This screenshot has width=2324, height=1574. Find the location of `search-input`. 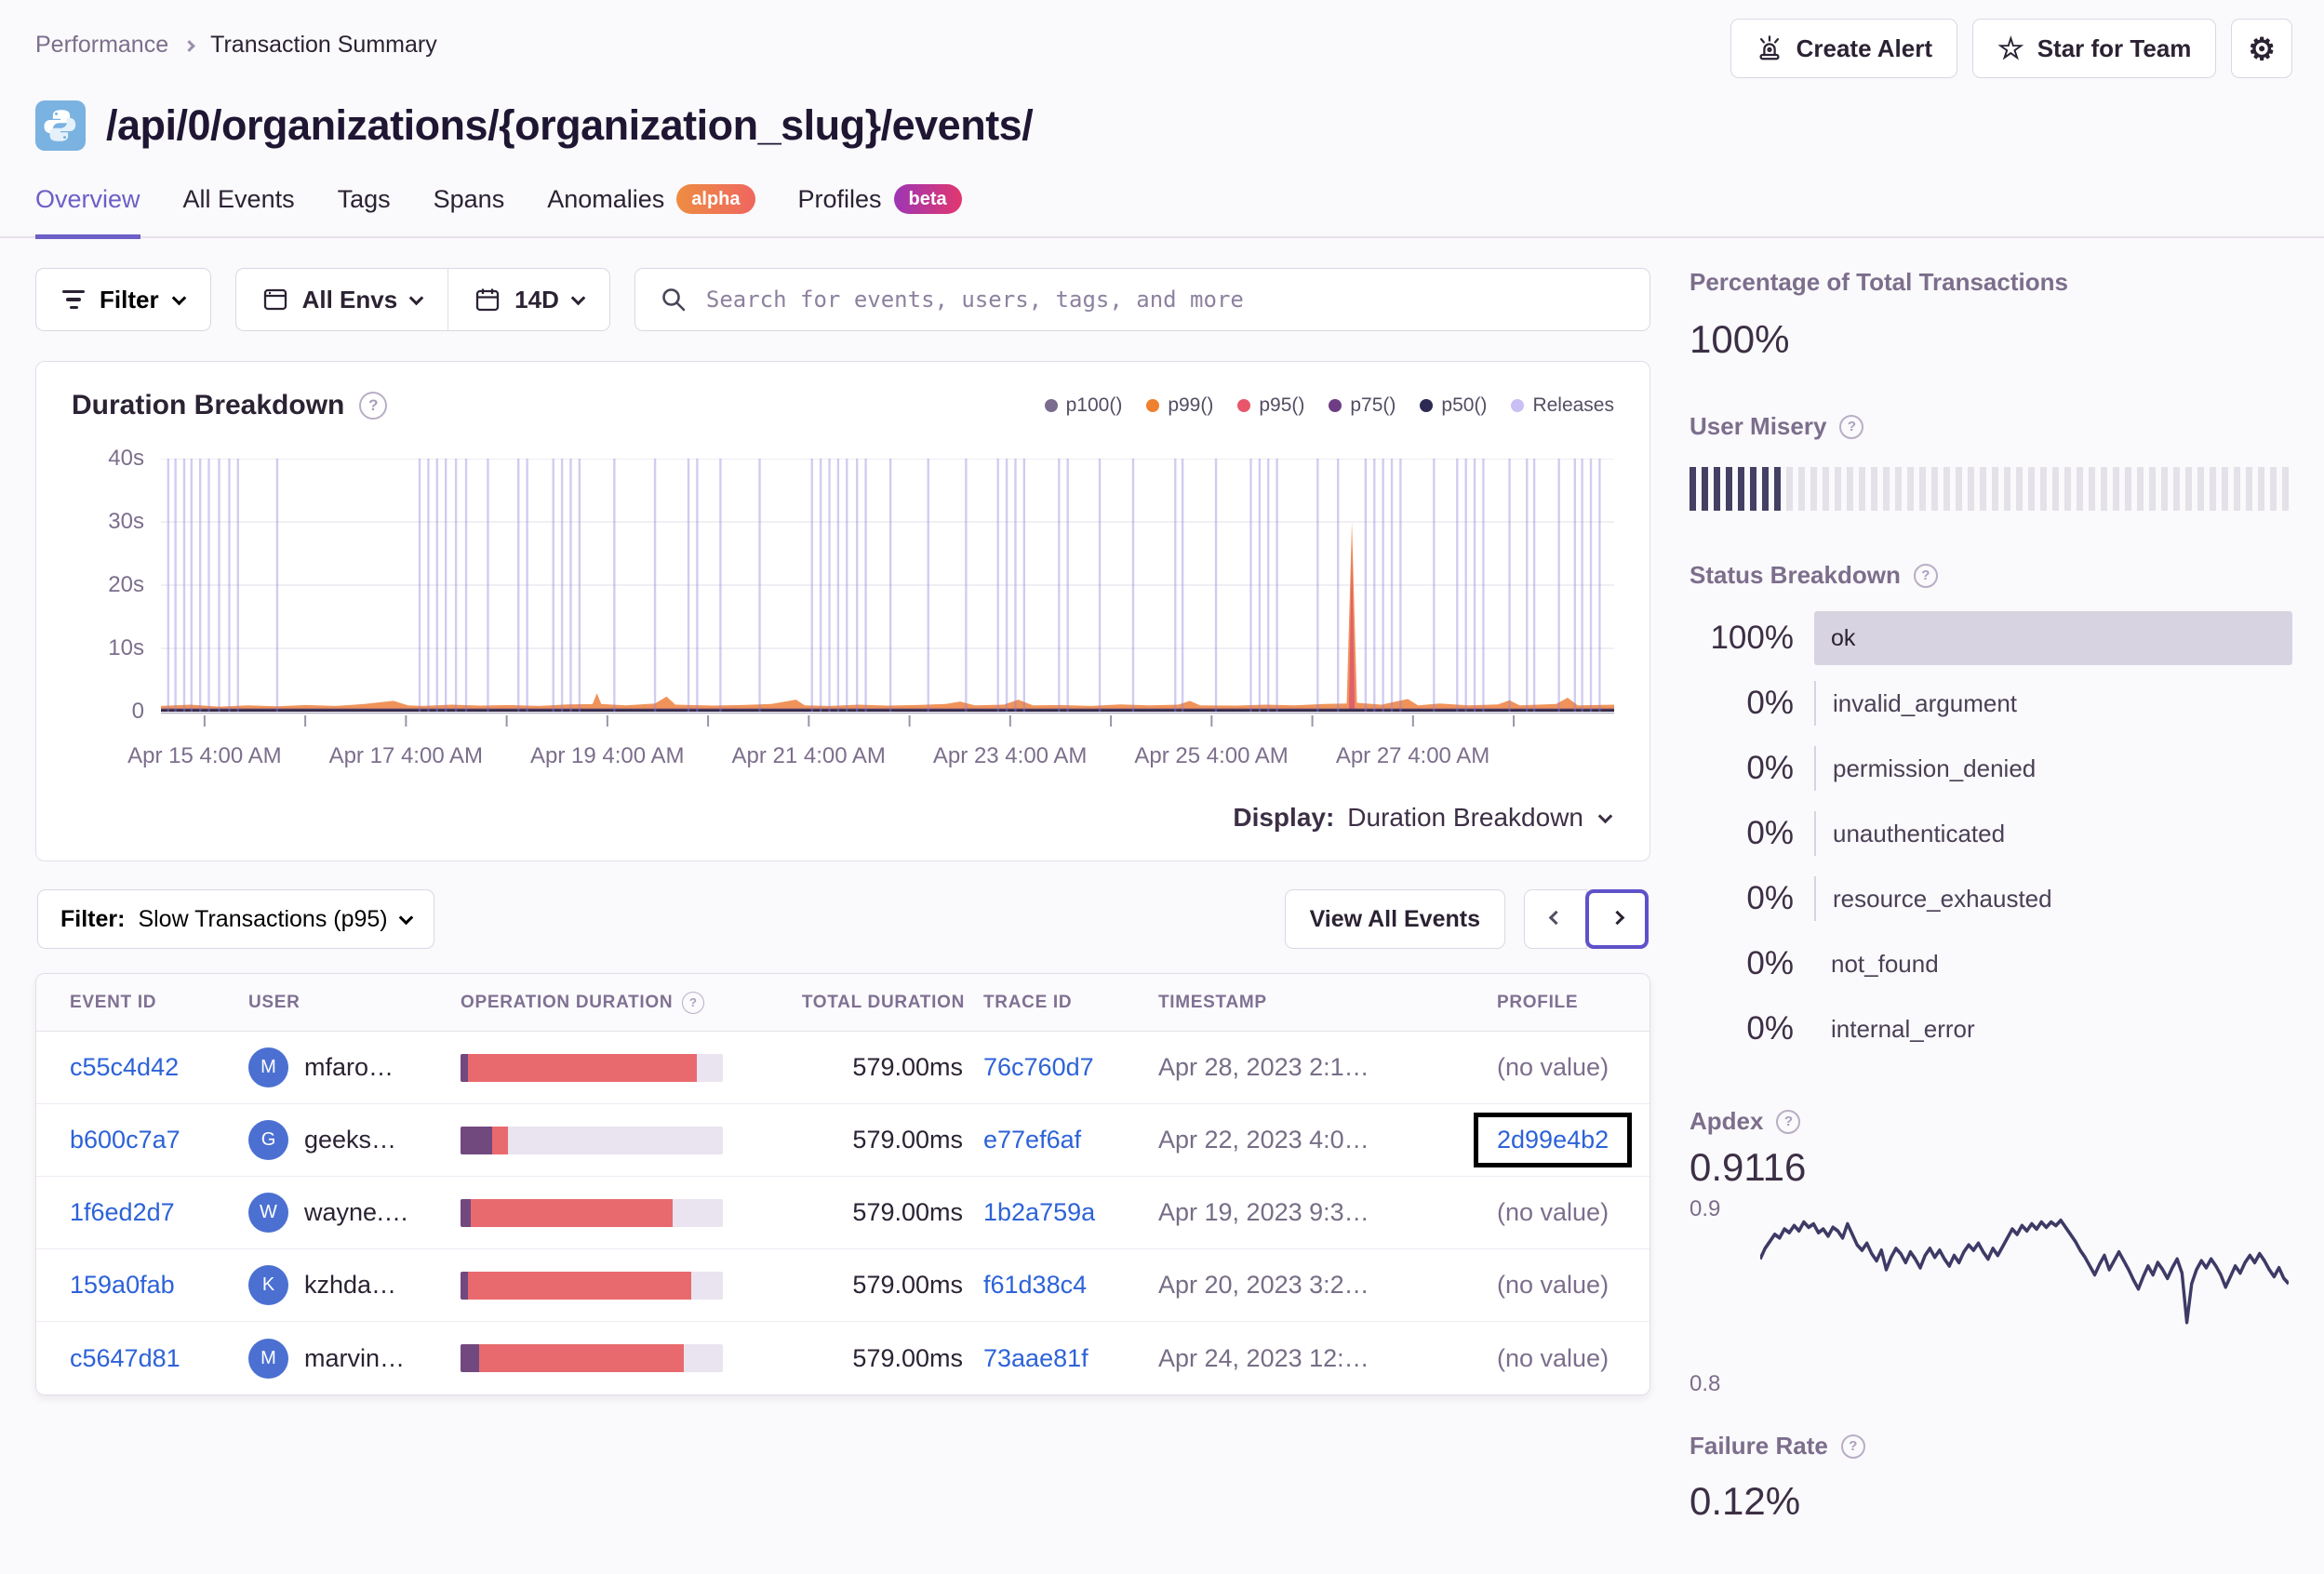

search-input is located at coordinates (1164, 299).